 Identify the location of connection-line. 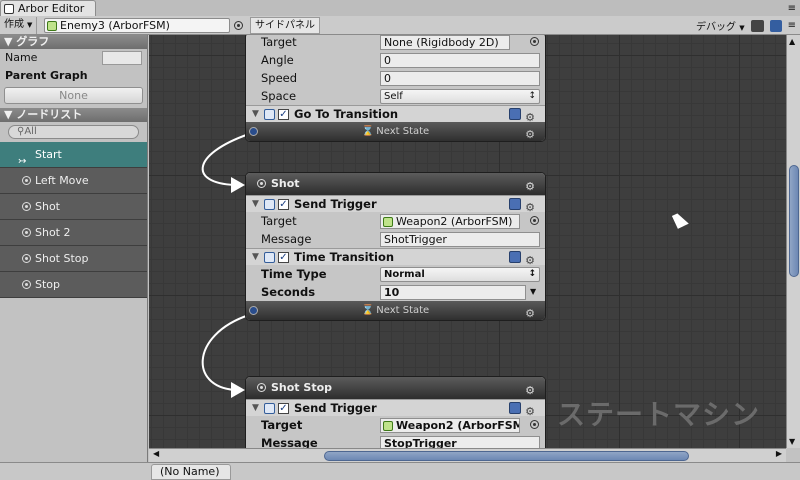
(225, 352).